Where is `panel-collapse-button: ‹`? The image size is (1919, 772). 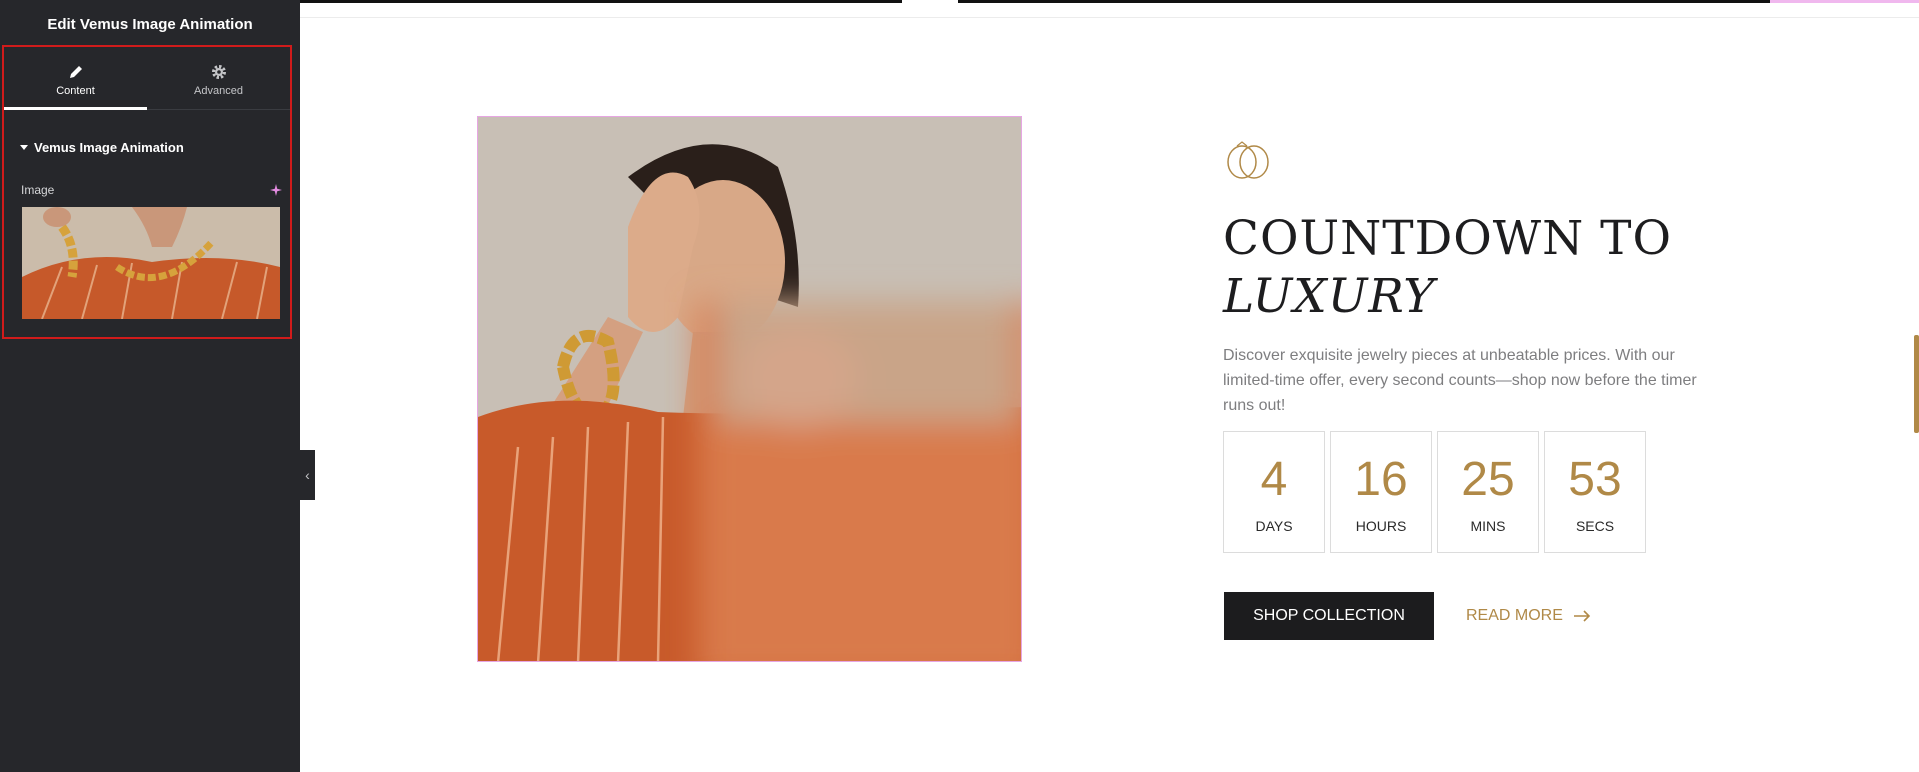 panel-collapse-button: ‹ is located at coordinates (307, 475).